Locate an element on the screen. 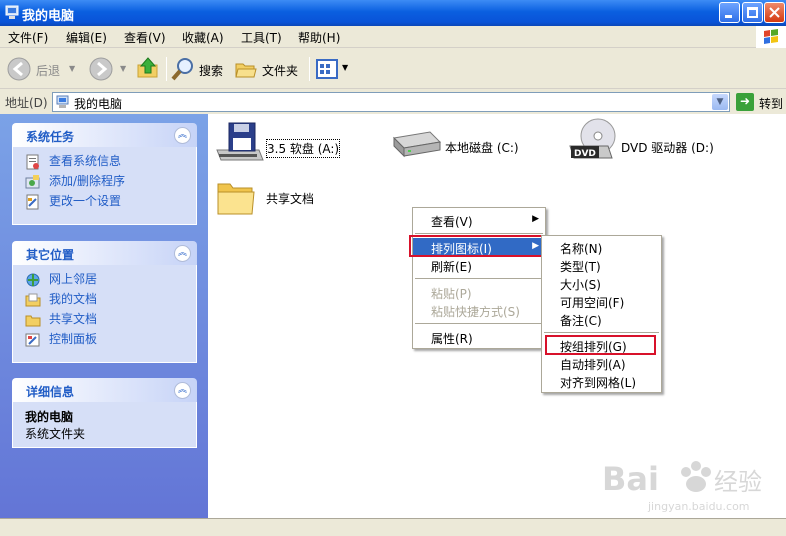  menu-item-label: 刷新(E) is located at coordinates (451, 267).